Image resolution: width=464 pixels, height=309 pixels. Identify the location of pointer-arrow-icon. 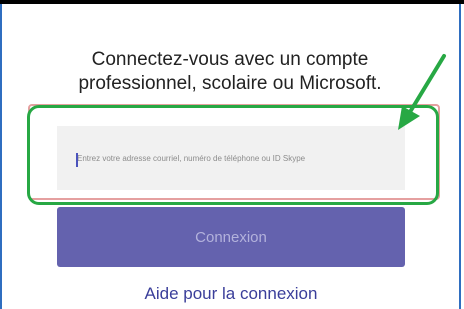
(422, 92).